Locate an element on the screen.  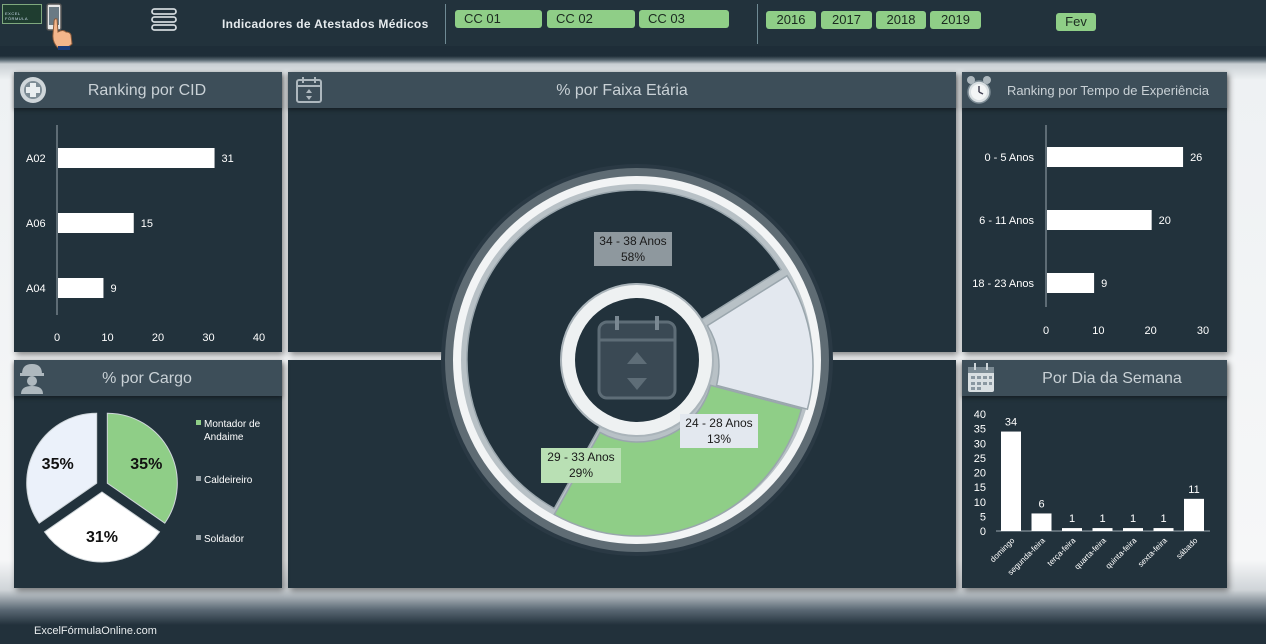
legend-label: Soldador is located at coordinates (224, 539).